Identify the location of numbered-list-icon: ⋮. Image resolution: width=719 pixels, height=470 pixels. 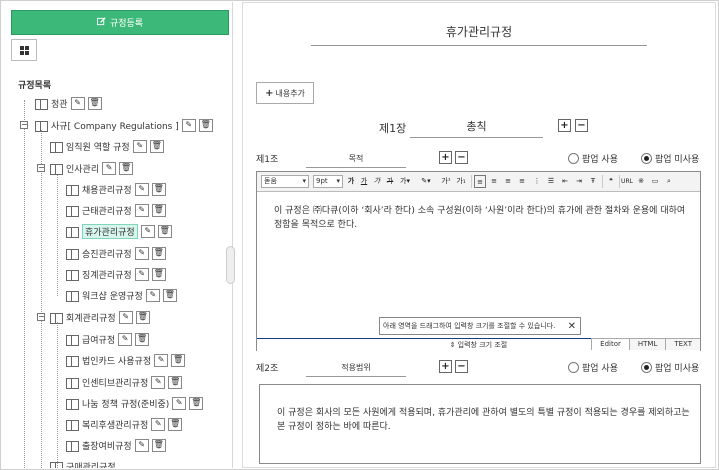
(537, 181).